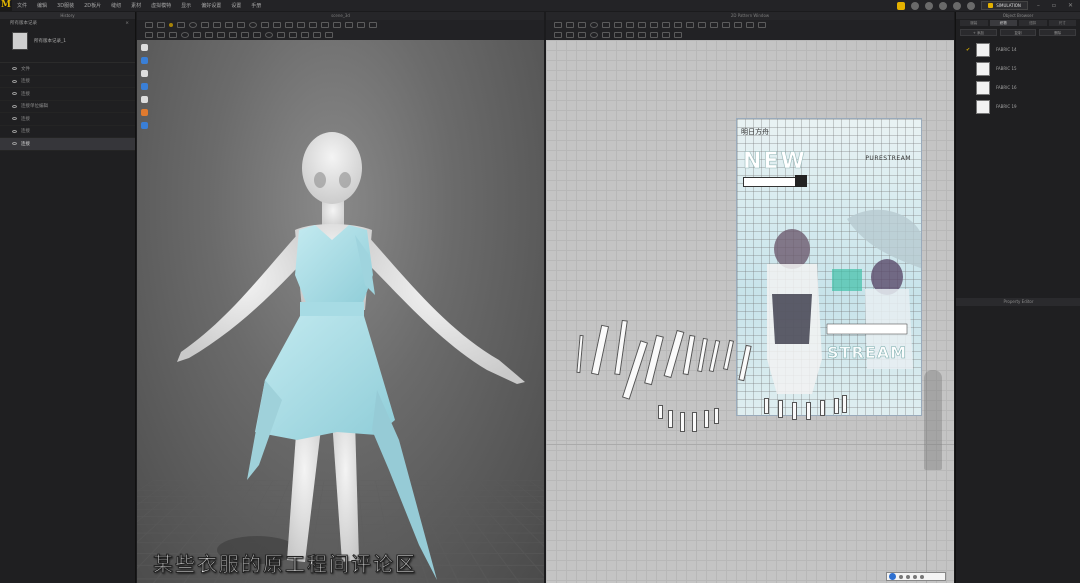  I want to click on polygon-icon, so click(209, 35).